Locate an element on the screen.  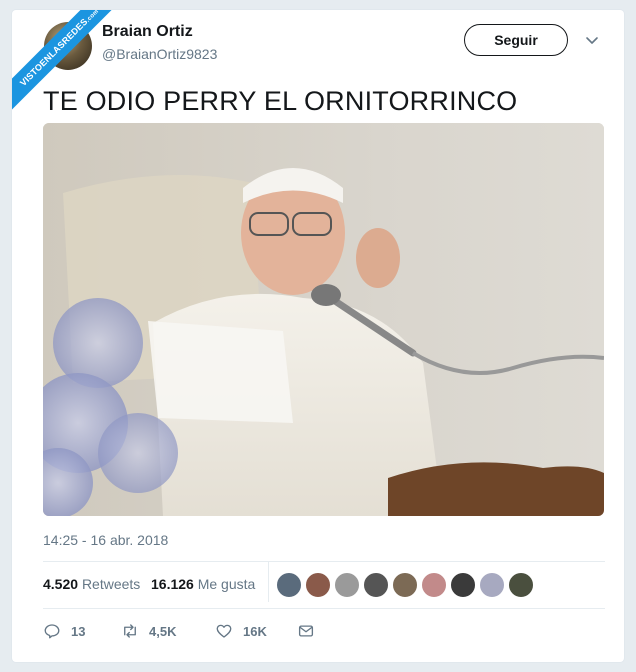
like-count: 16K is located at coordinates (255, 631).